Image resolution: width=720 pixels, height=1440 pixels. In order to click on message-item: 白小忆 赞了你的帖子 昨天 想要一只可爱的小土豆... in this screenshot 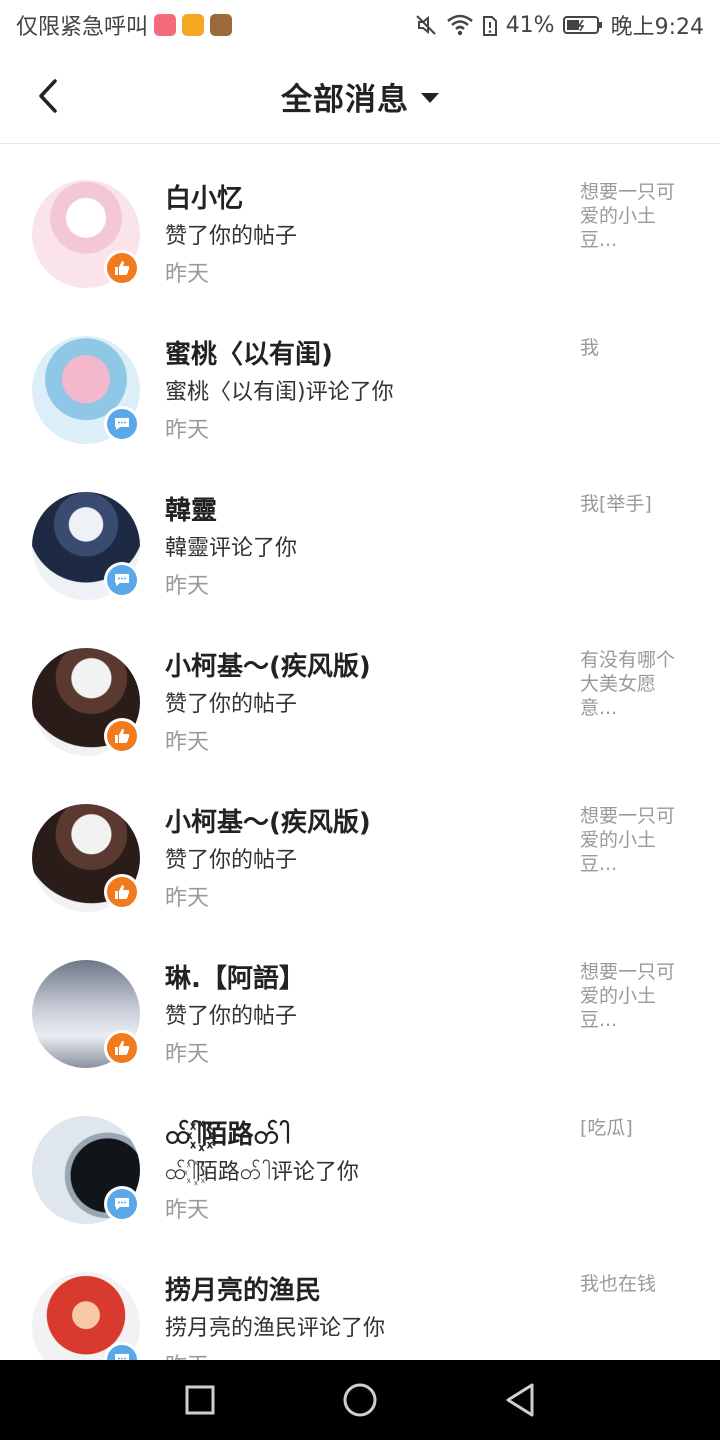, I will do `click(360, 222)`.